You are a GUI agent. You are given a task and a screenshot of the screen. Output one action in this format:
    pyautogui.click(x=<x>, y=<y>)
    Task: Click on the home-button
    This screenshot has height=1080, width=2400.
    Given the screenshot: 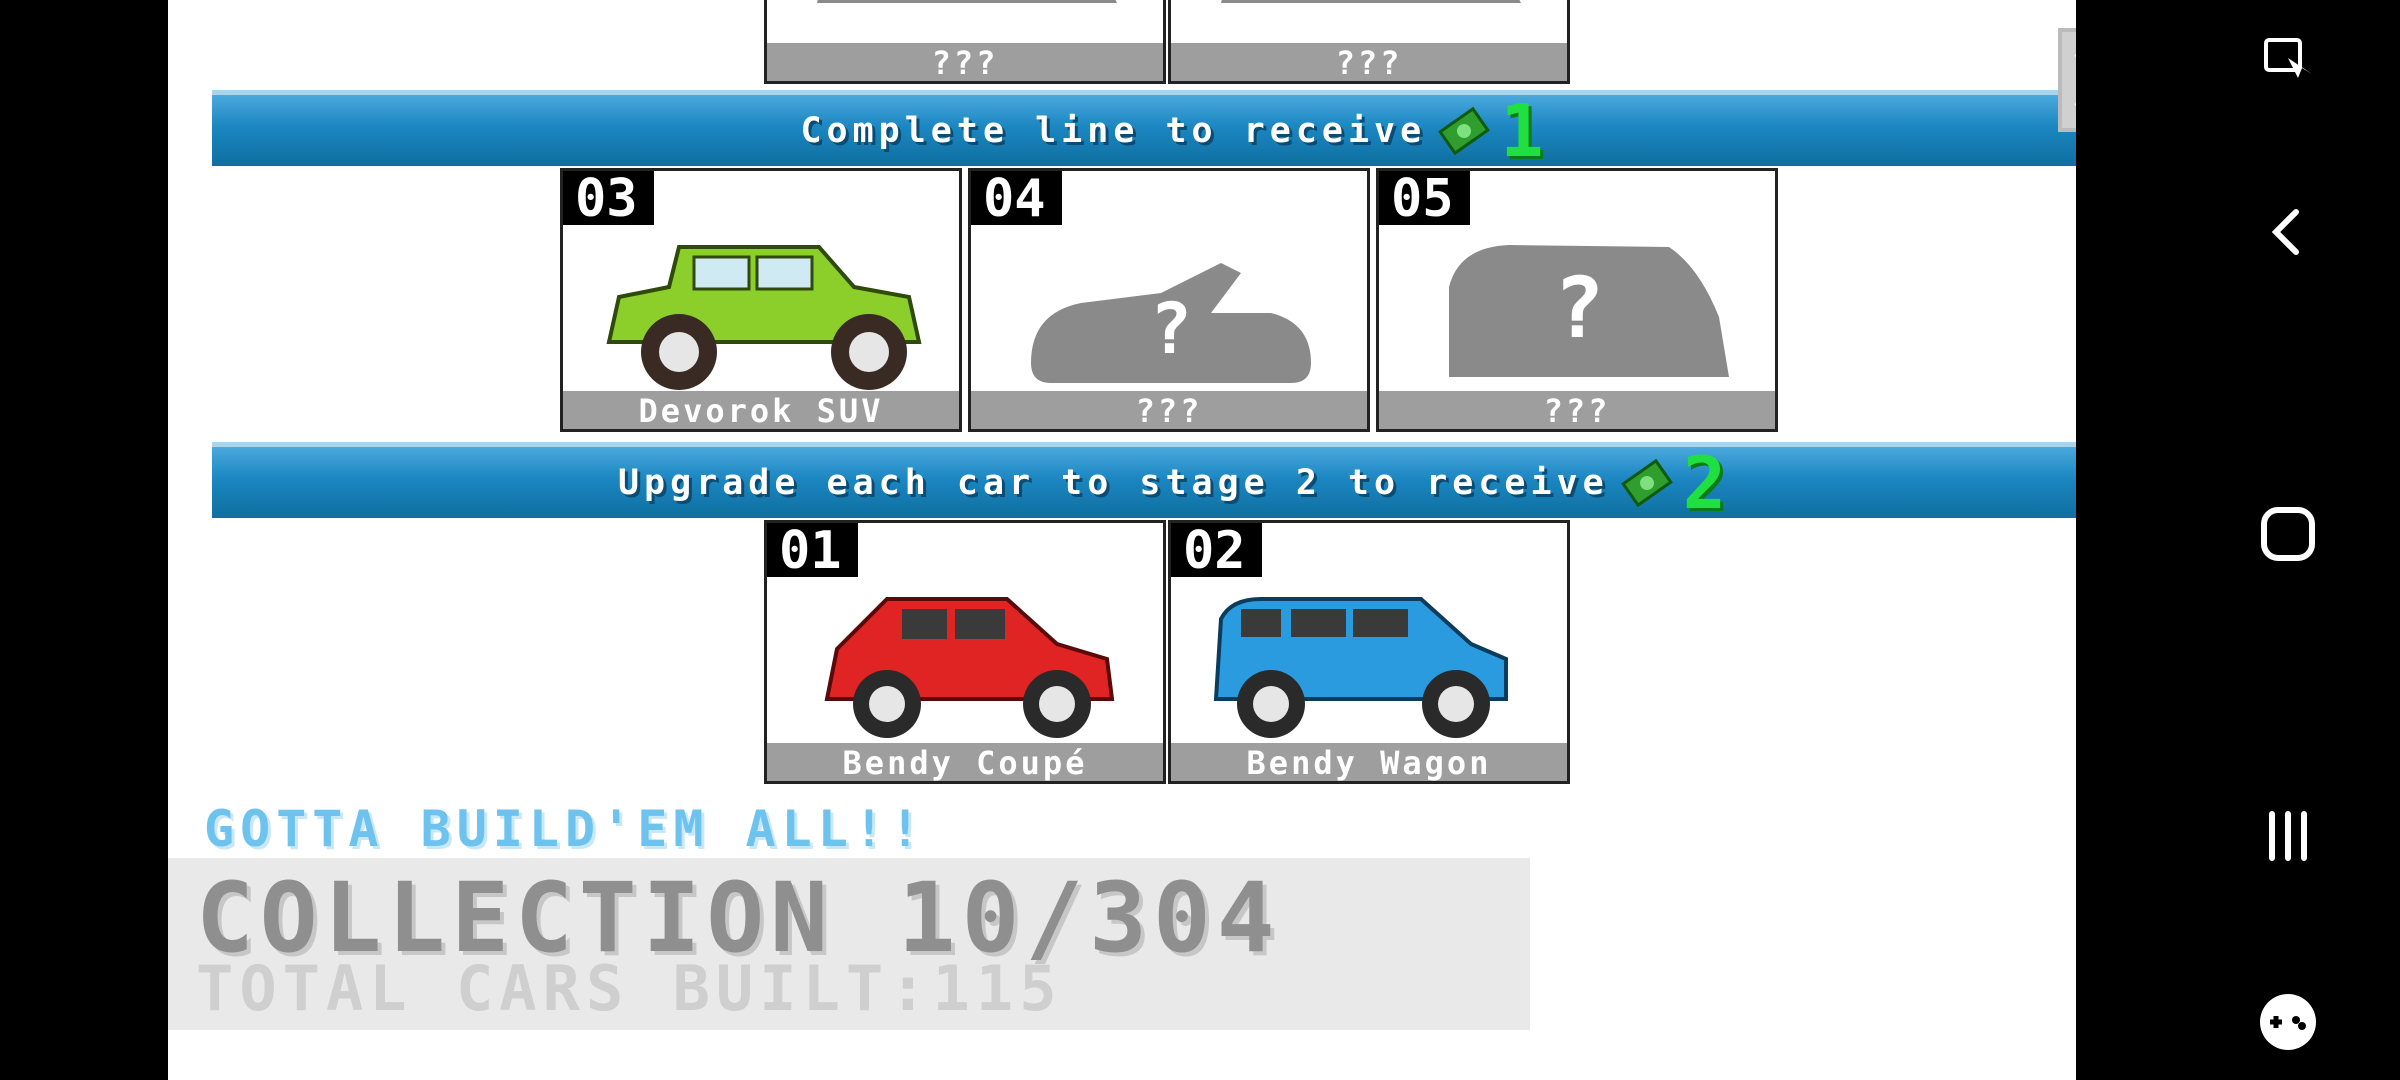 What is the action you would take?
    pyautogui.click(x=2288, y=534)
    